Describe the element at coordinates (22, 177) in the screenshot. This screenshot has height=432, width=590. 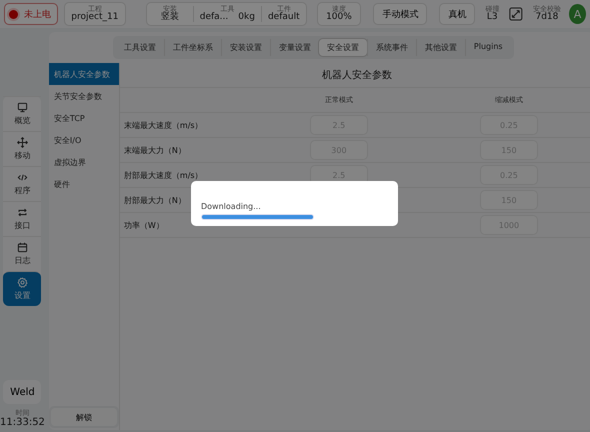
I see `code-icon` at that location.